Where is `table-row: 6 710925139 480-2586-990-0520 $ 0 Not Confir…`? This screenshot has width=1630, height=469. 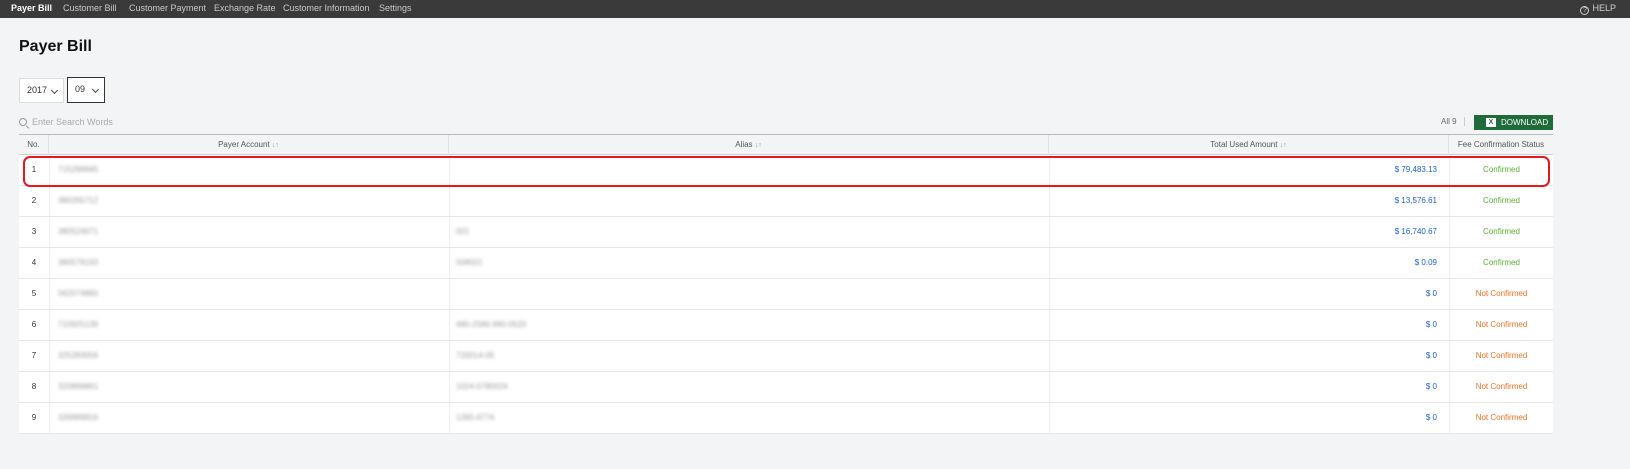 table-row: 6 710925139 480-2586-990-0520 $ 0 Not Confir… is located at coordinates (786, 325).